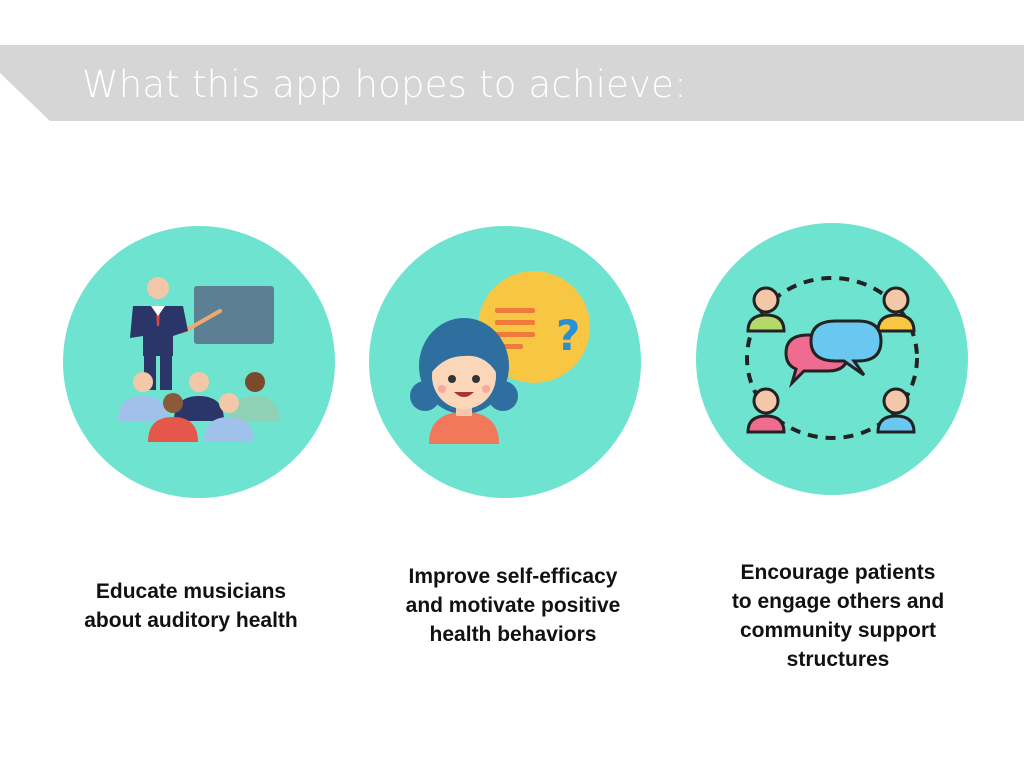  I want to click on goal-3-caption-line: Encourage patients, so click(838, 572).